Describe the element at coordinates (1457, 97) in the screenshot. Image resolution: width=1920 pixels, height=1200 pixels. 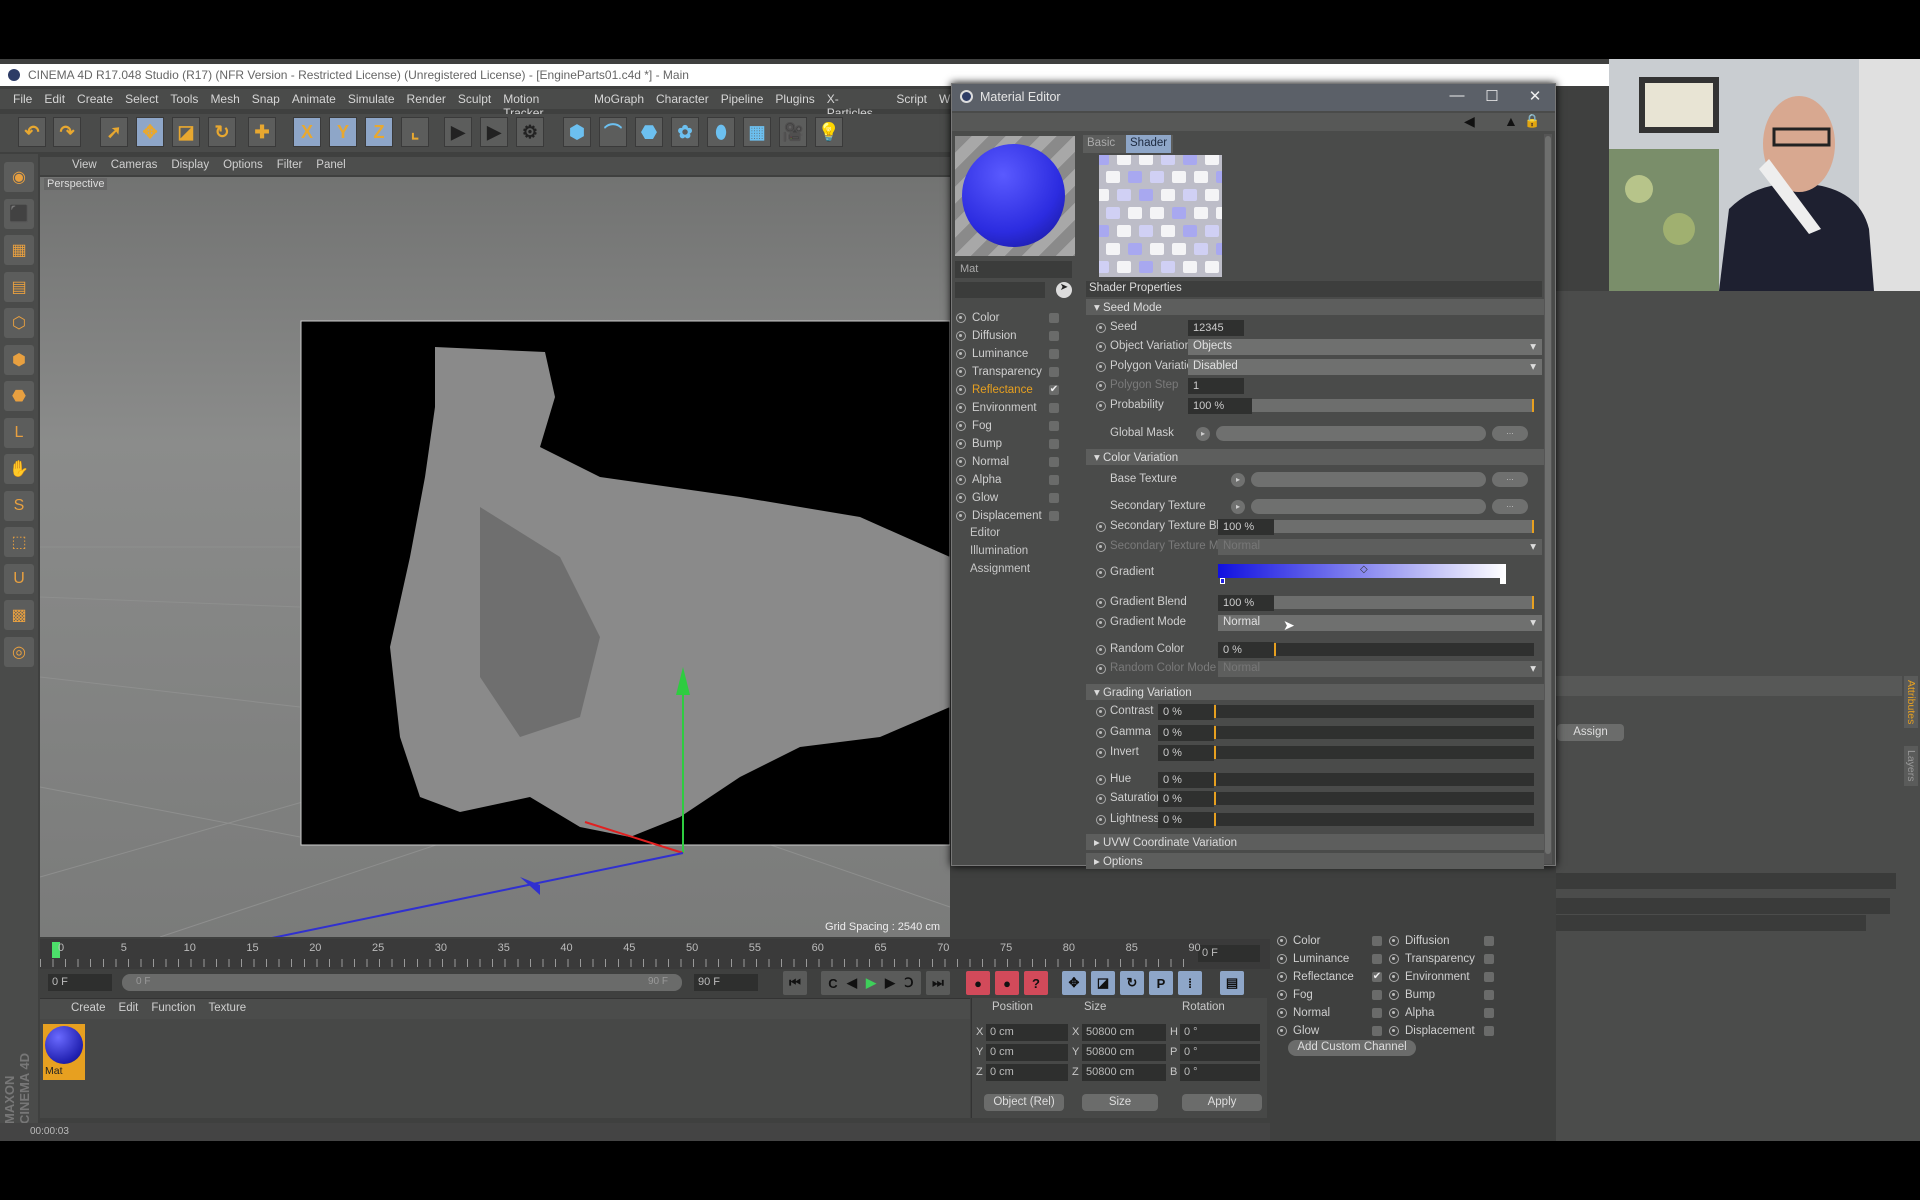
I see `minimize-button: —` at that location.